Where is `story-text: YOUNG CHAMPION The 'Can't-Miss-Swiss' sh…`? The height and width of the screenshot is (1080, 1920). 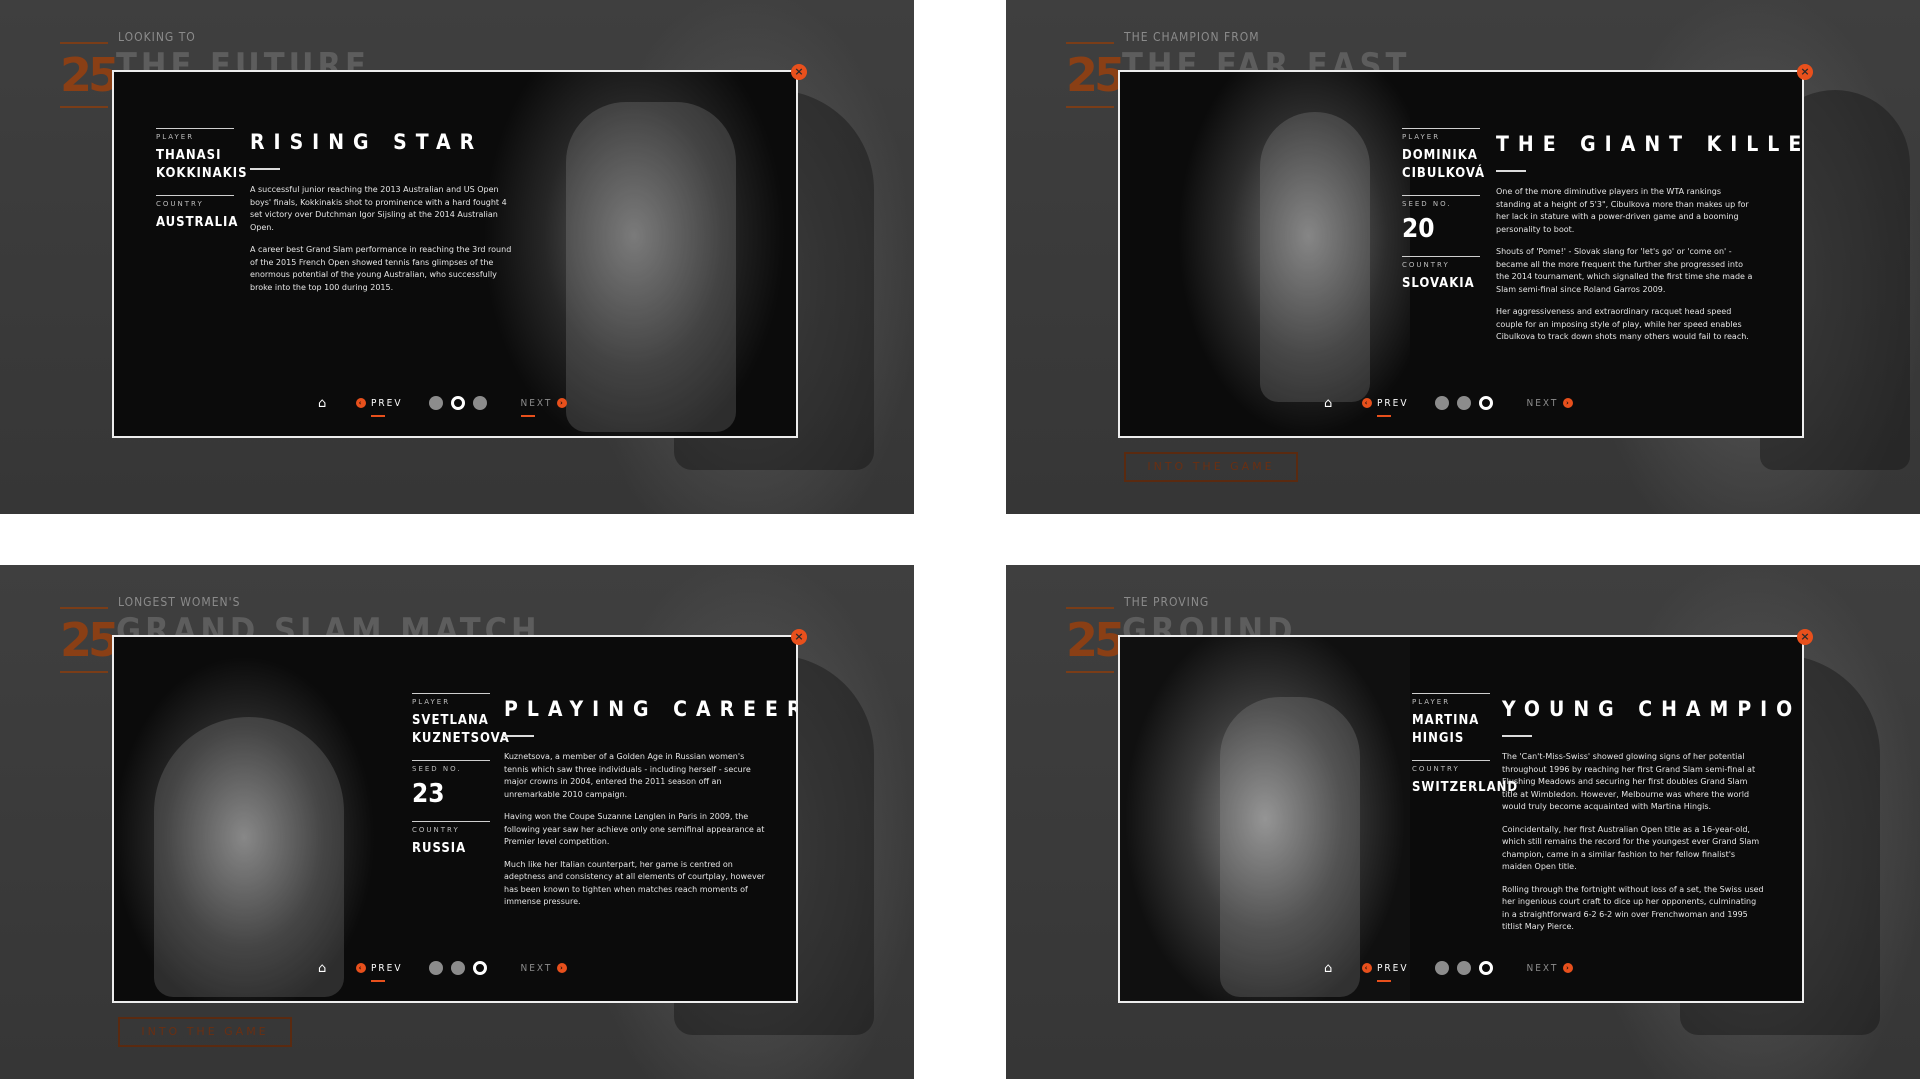 story-text: YOUNG CHAMPION The 'Can't-Miss-Swiss' sh… is located at coordinates (1652, 820).